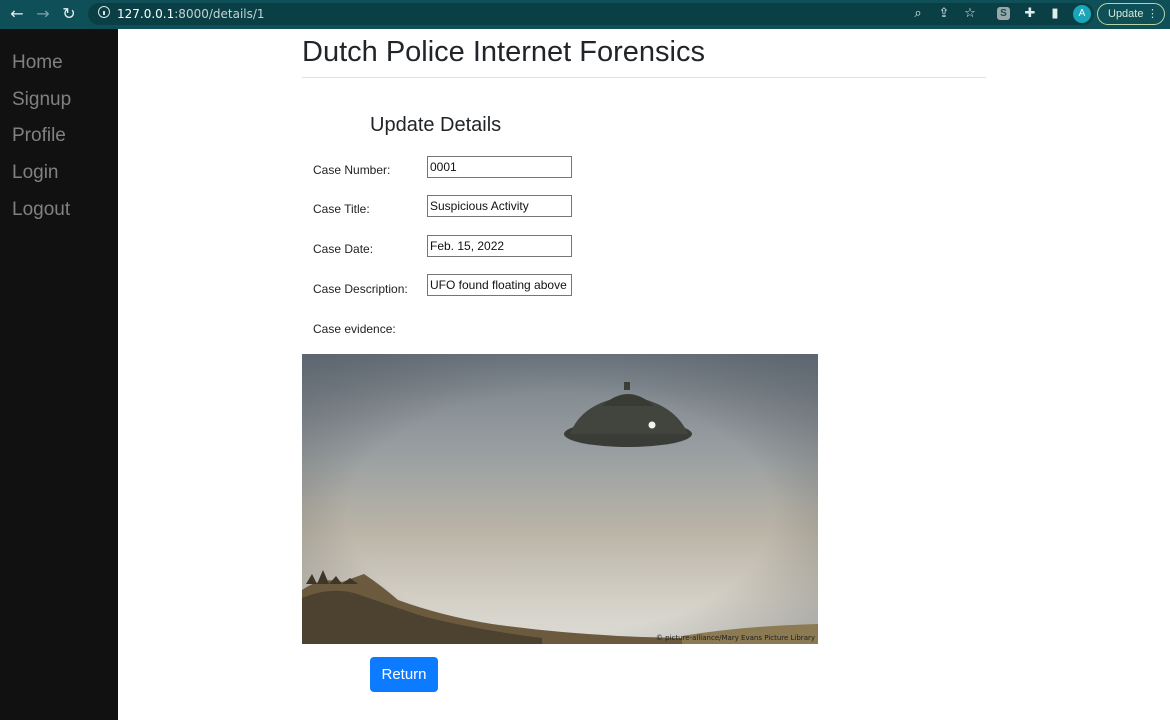 The width and height of the screenshot is (1170, 720). What do you see at coordinates (499, 167) in the screenshot?
I see `case-number-input` at bounding box center [499, 167].